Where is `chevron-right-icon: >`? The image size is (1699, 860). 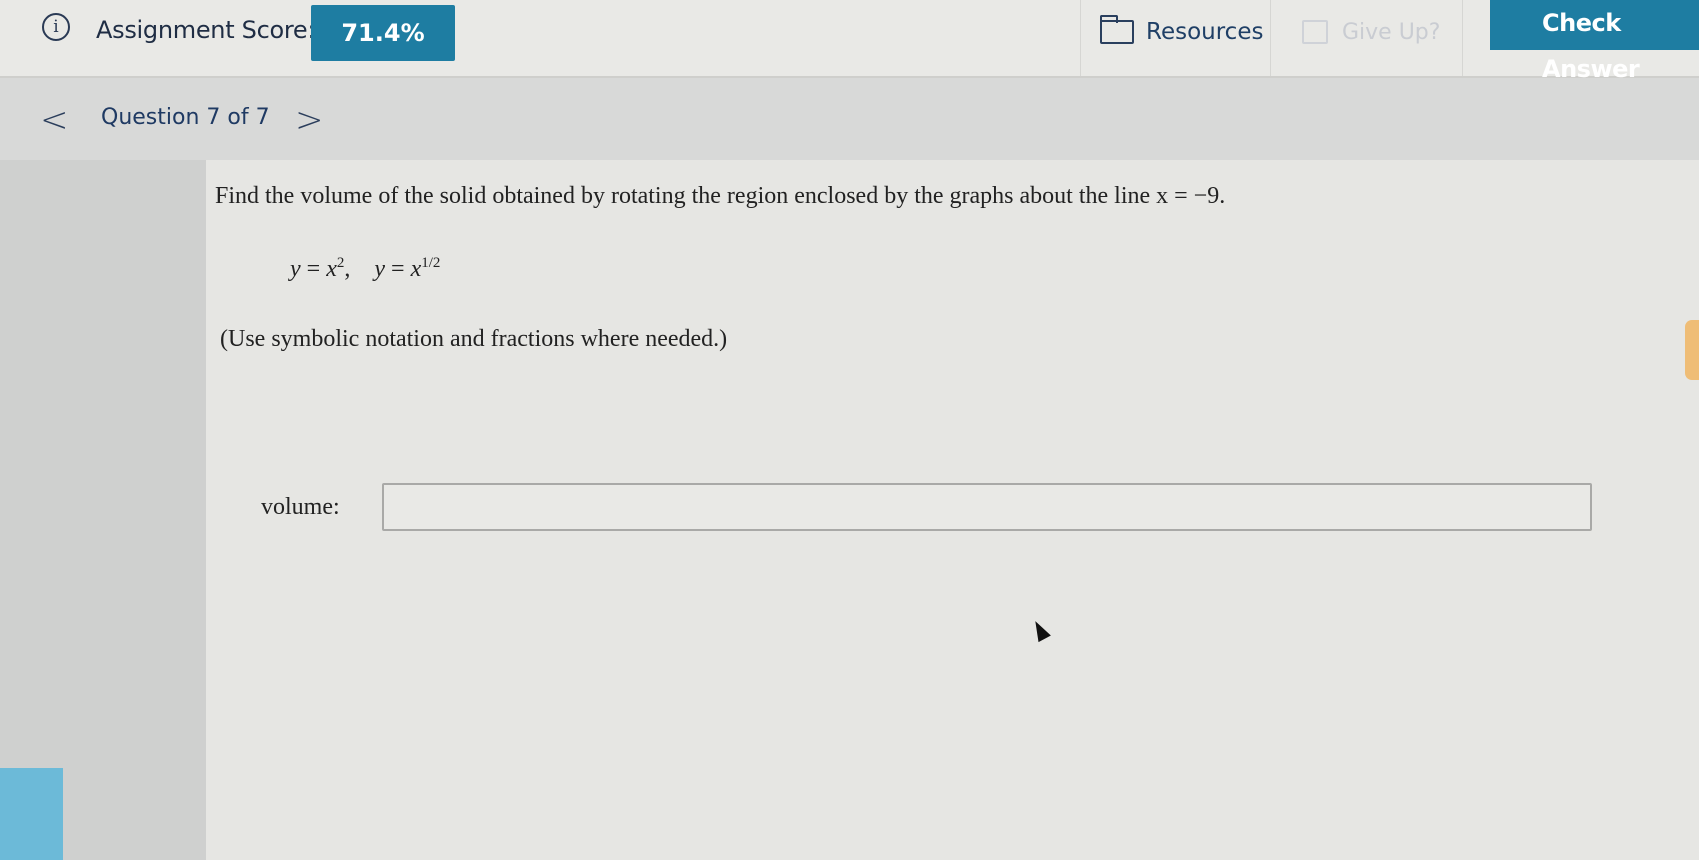
chevron-right-icon: > is located at coordinates (309, 120).